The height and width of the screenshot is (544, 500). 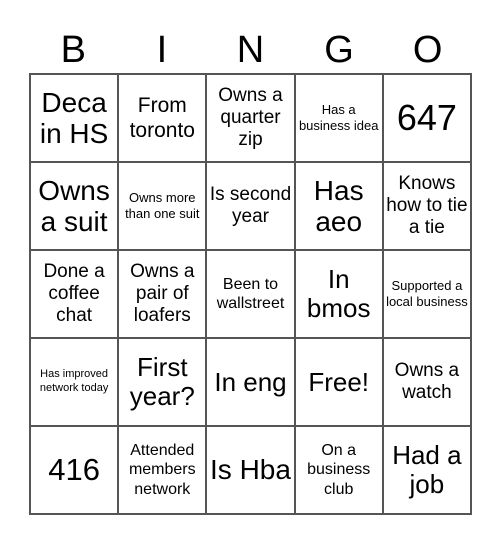 I want to click on bingo-cell: Owns more than one suit, so click(x=162, y=206).